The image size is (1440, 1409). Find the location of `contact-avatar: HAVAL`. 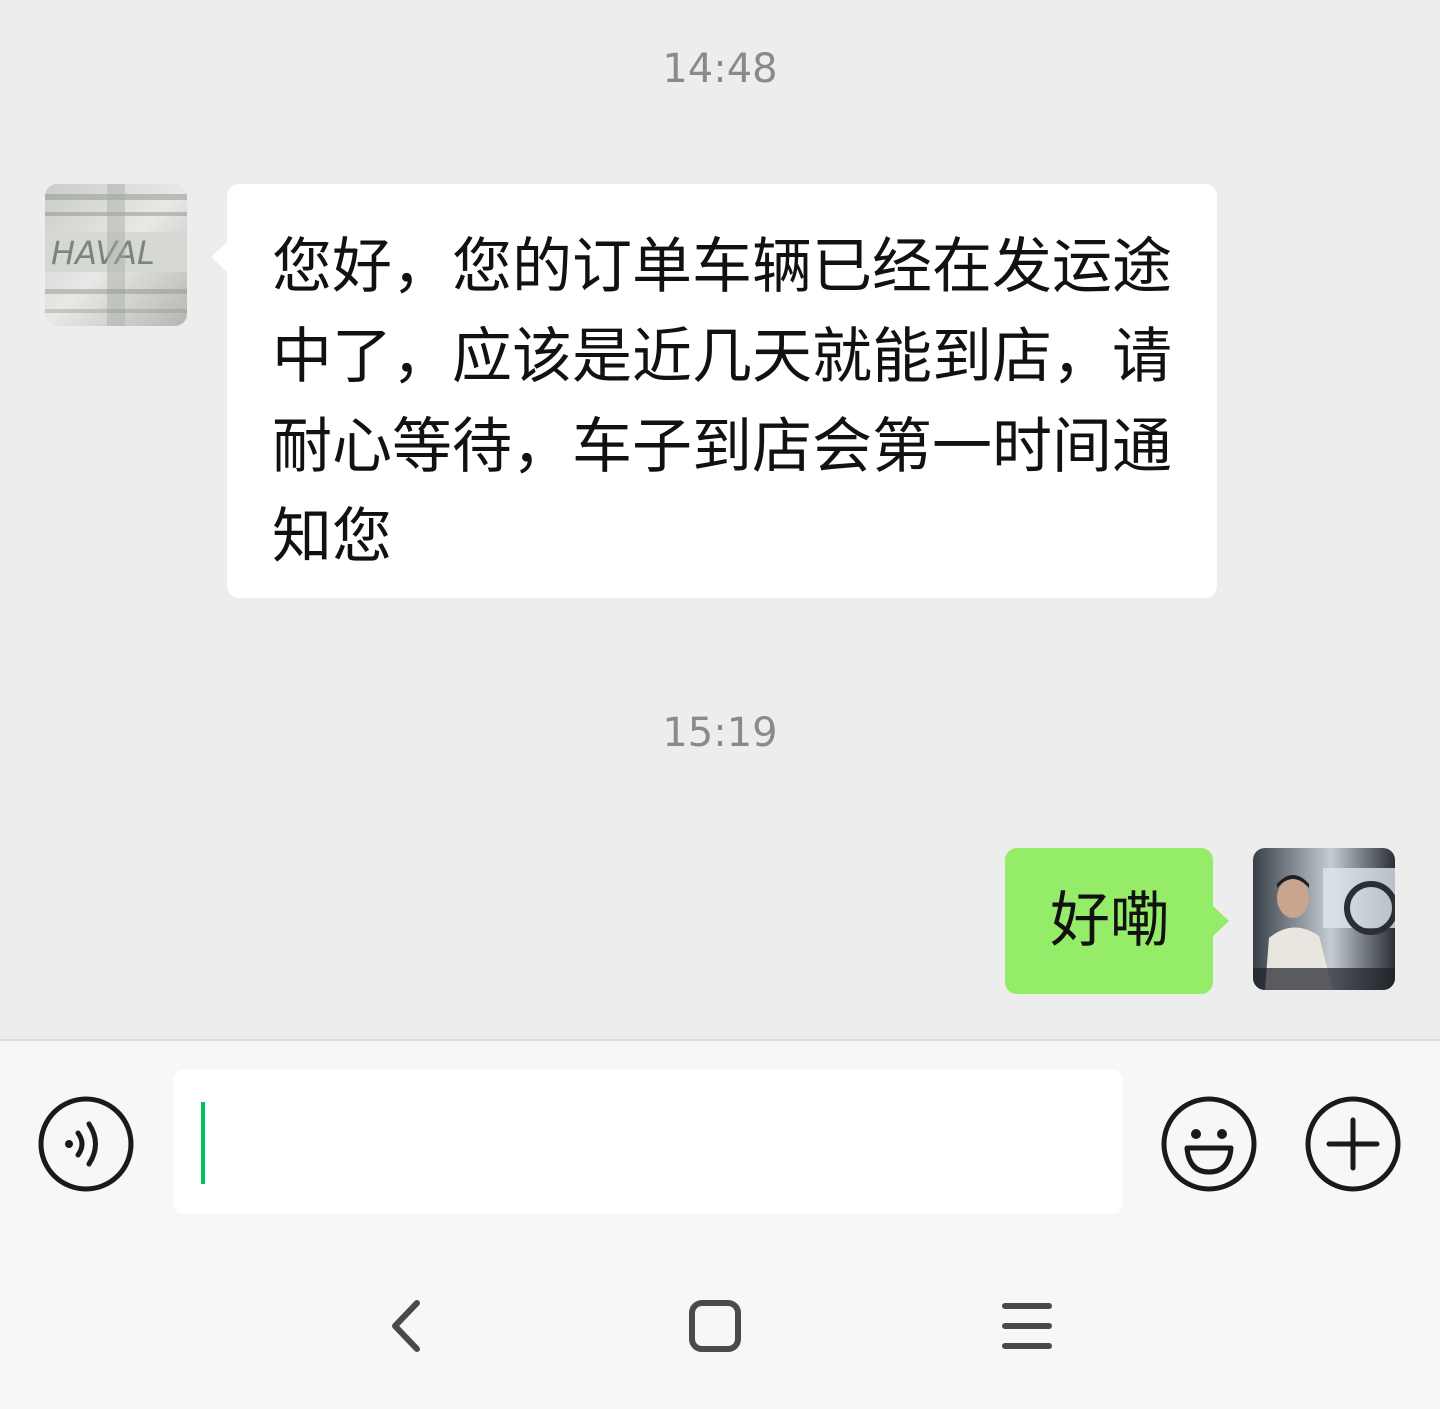

contact-avatar: HAVAL is located at coordinates (116, 255).